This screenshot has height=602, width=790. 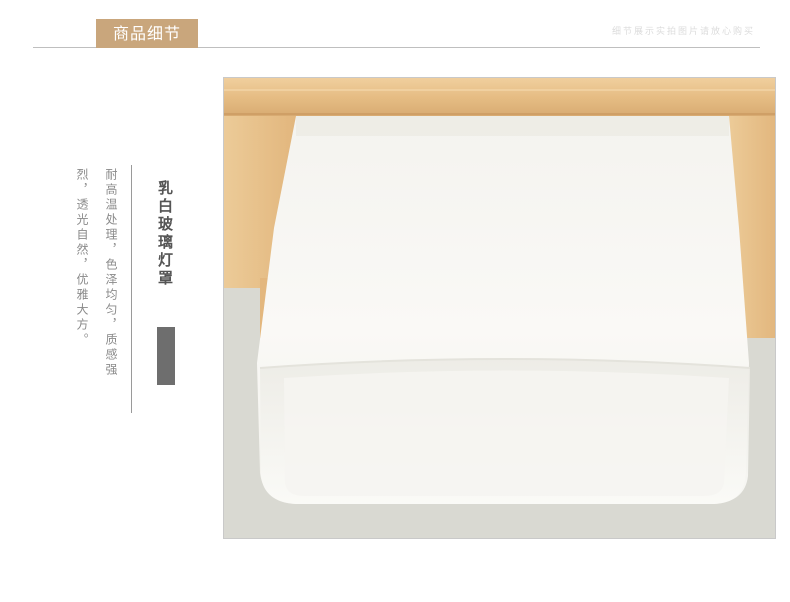 I want to click on header-subtitle: 细节展示实拍图片请放心购买, so click(x=684, y=32).